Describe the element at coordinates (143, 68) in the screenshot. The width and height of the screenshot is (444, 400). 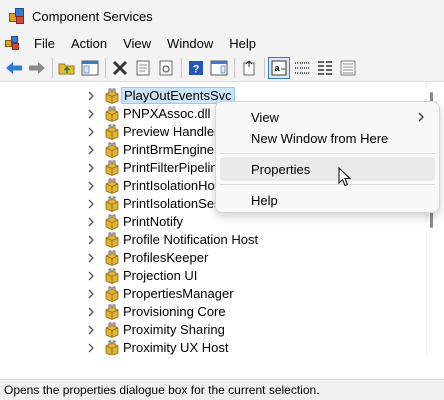
I see `properties-sheet-icon` at that location.